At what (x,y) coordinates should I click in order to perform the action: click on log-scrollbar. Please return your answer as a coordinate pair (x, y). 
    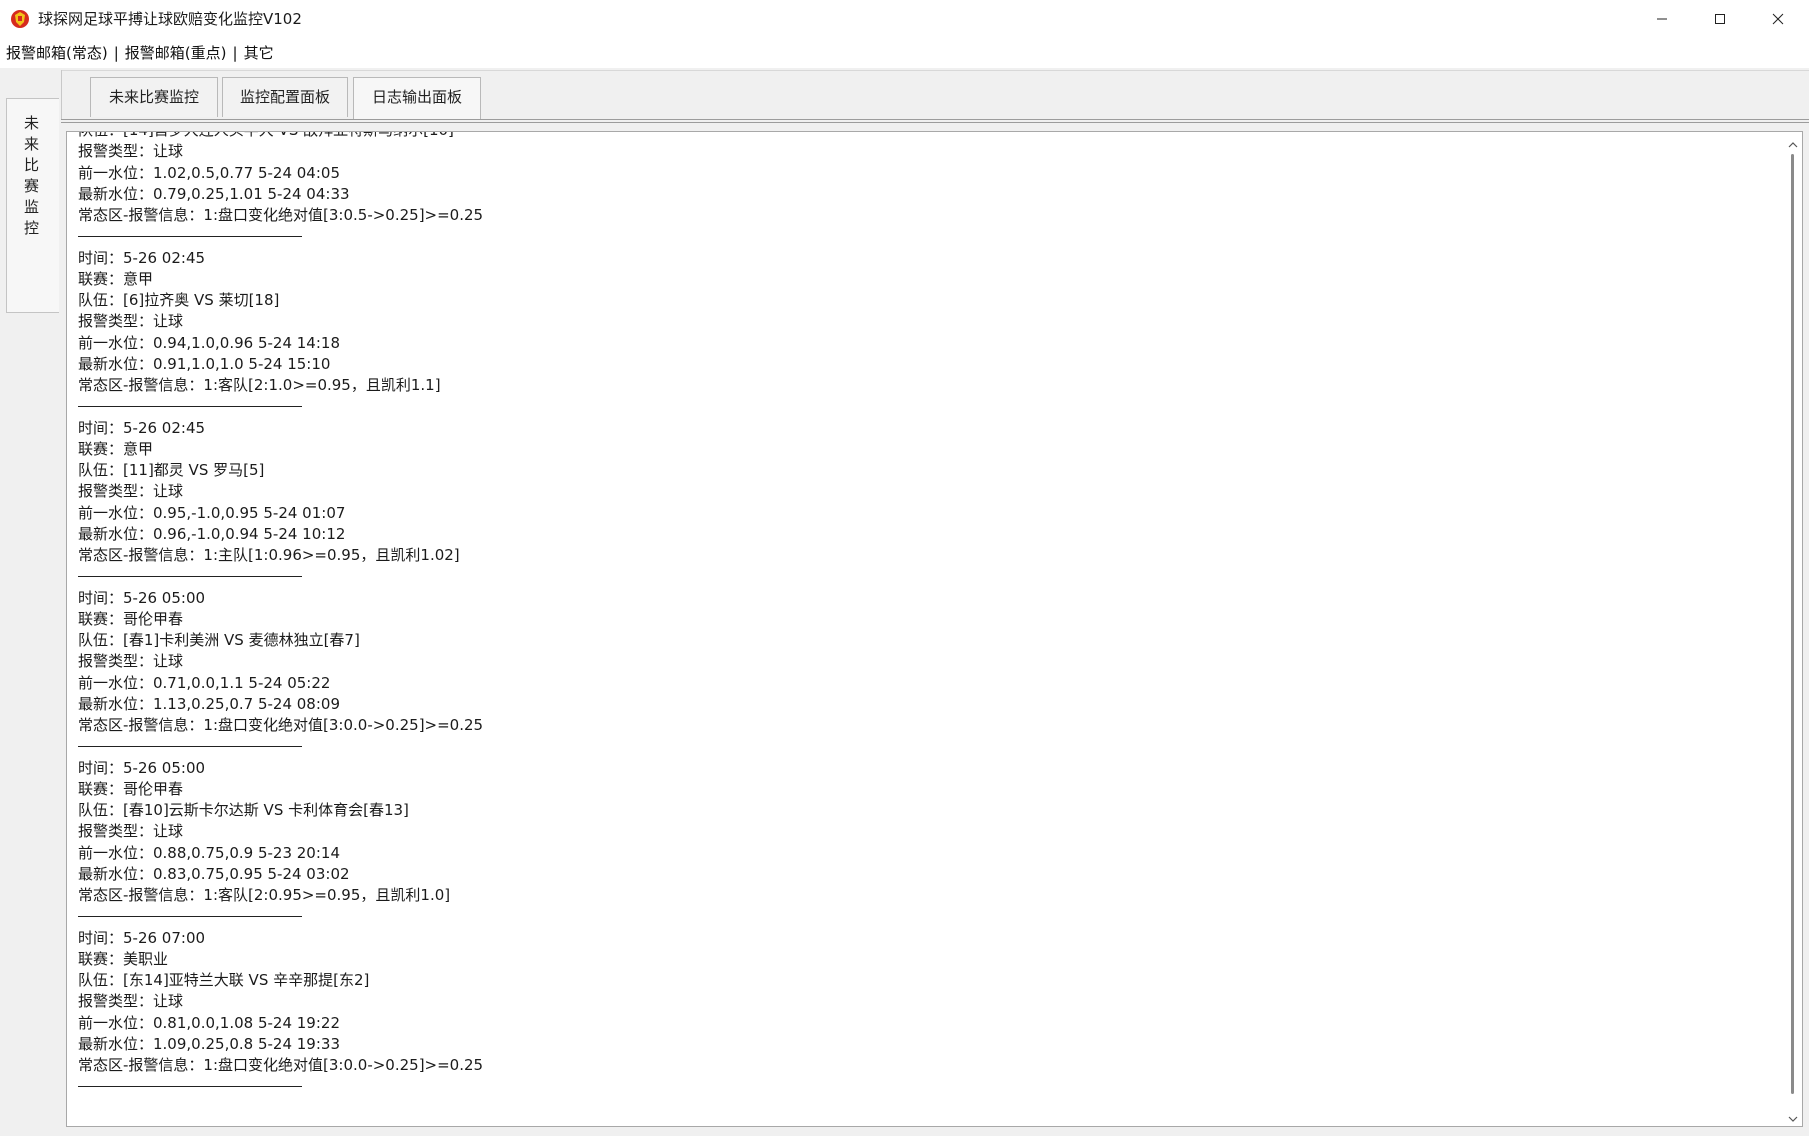
    Looking at the image, I should click on (1792, 629).